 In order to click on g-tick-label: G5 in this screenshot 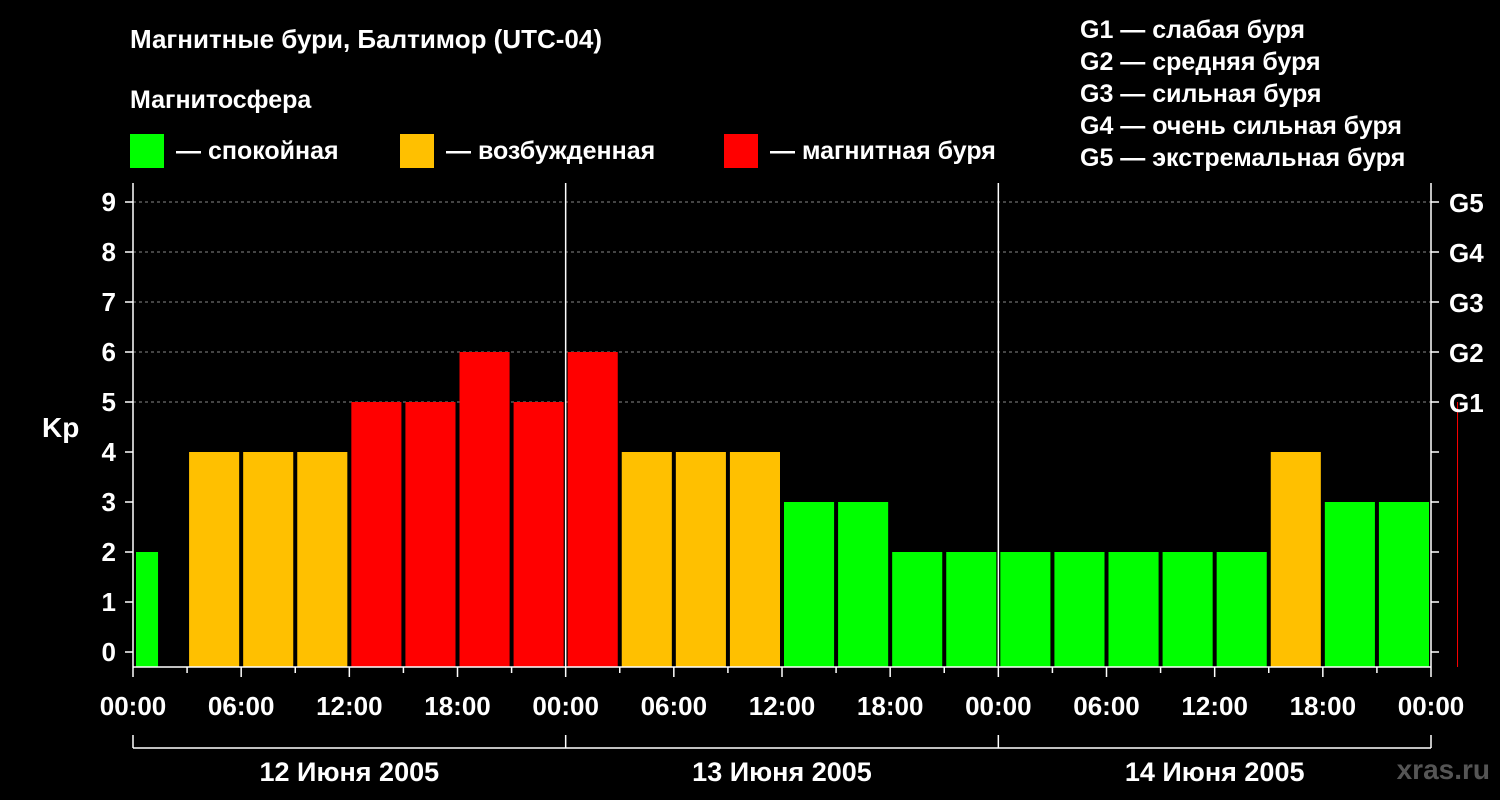, I will do `click(1466, 203)`.